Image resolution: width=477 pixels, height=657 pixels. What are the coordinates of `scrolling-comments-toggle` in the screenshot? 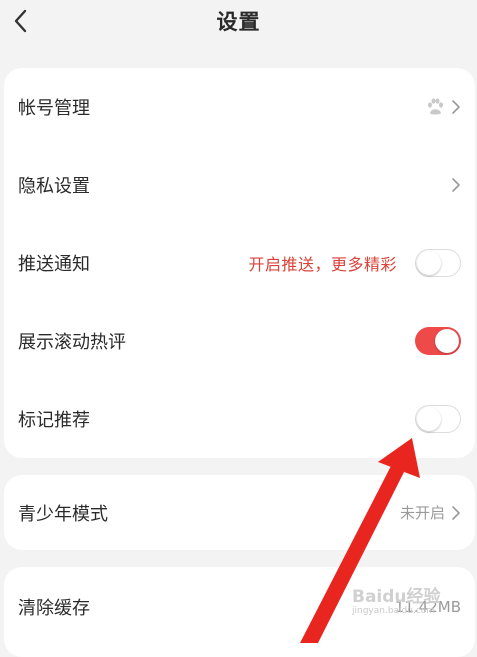 It's located at (438, 341).